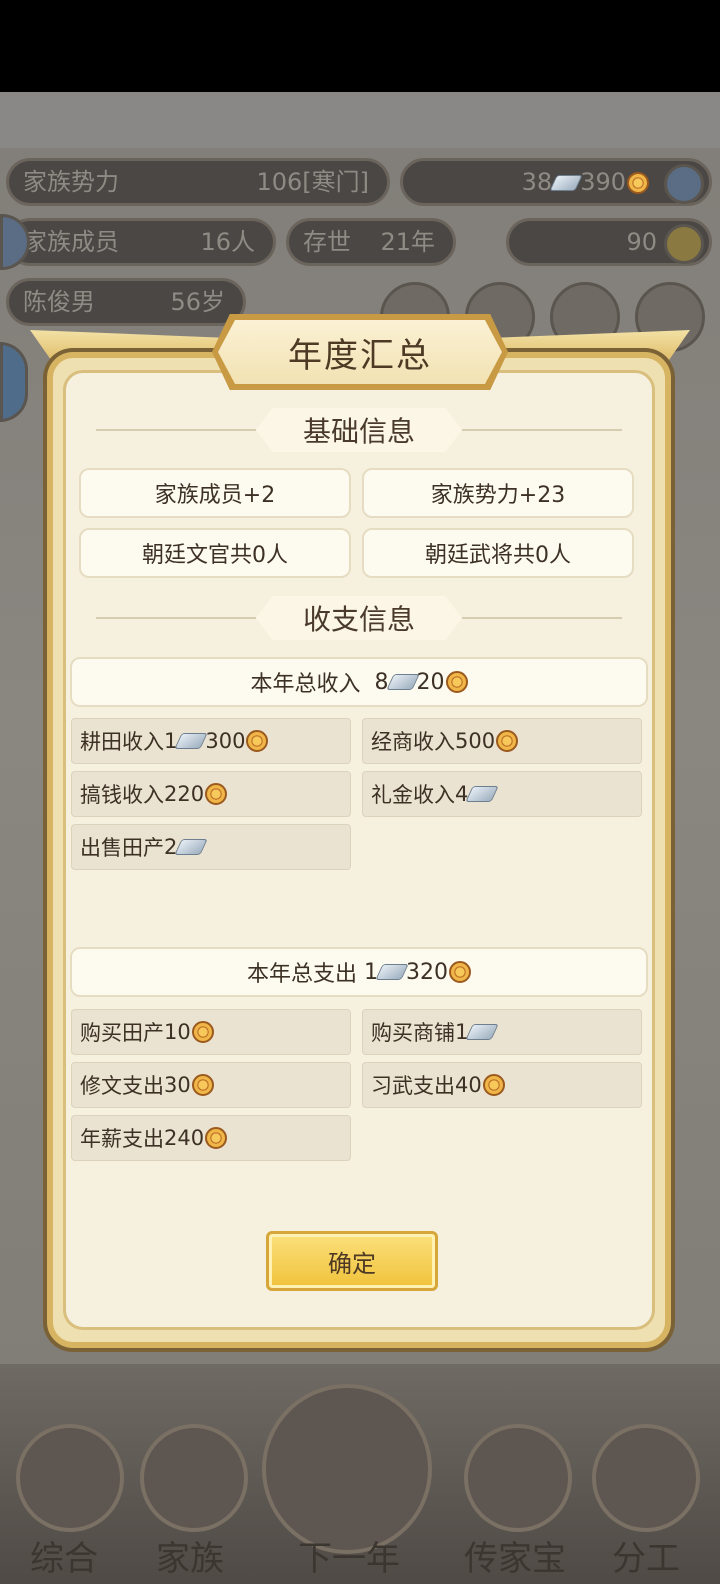  Describe the element at coordinates (381, 682) in the screenshot. I see `income-total-silver: 8` at that location.